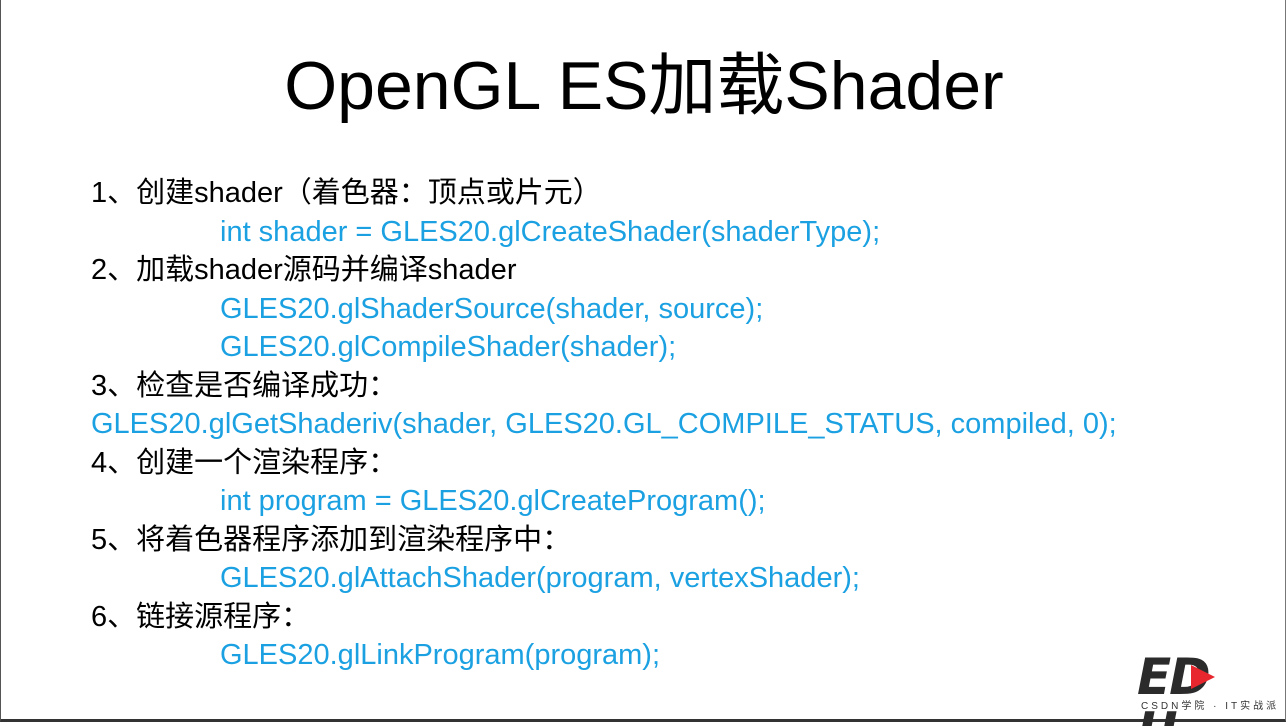  I want to click on content-line: GLES20.glShaderSource(shader, source);, so click(492, 308).